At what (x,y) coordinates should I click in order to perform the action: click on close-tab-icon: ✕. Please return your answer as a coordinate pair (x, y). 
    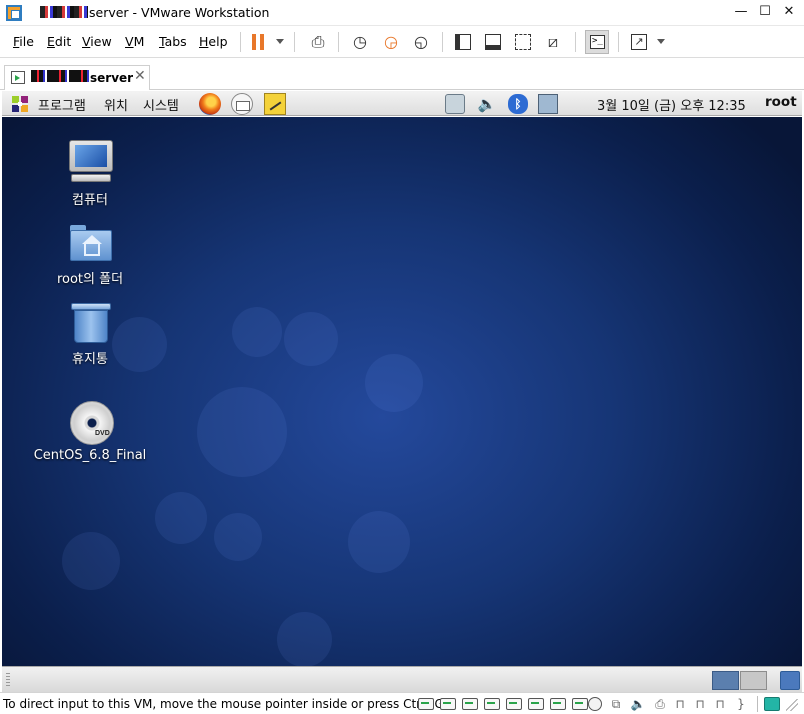
    Looking at the image, I should click on (140, 76).